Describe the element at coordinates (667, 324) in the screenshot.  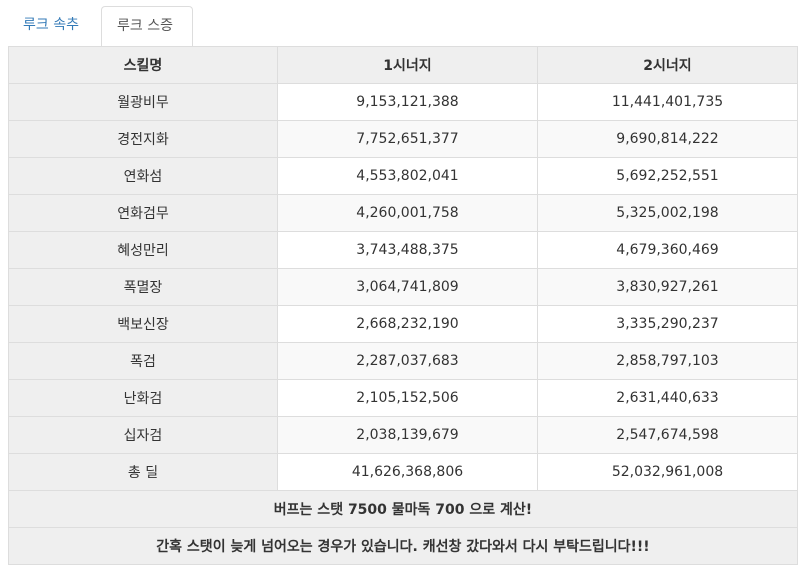
I see `synergy-2-value: 3,335,290,237` at that location.